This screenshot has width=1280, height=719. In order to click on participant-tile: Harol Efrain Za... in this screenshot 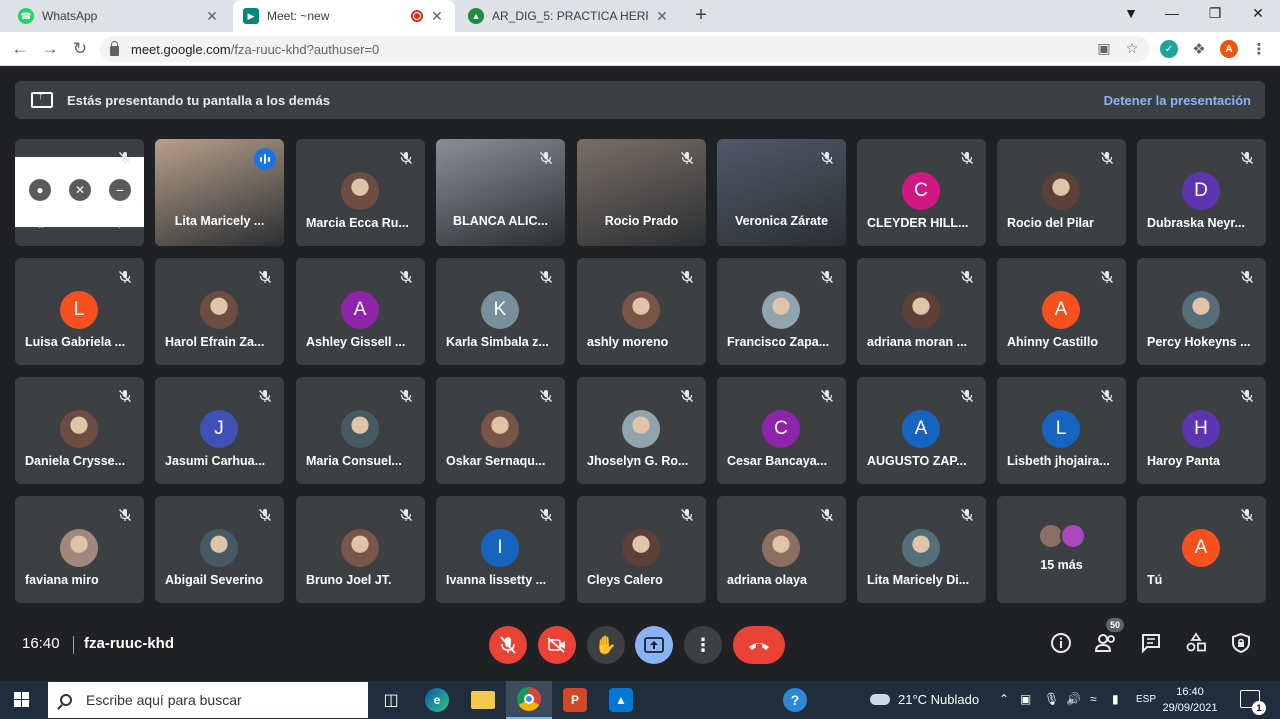, I will do `click(219, 311)`.